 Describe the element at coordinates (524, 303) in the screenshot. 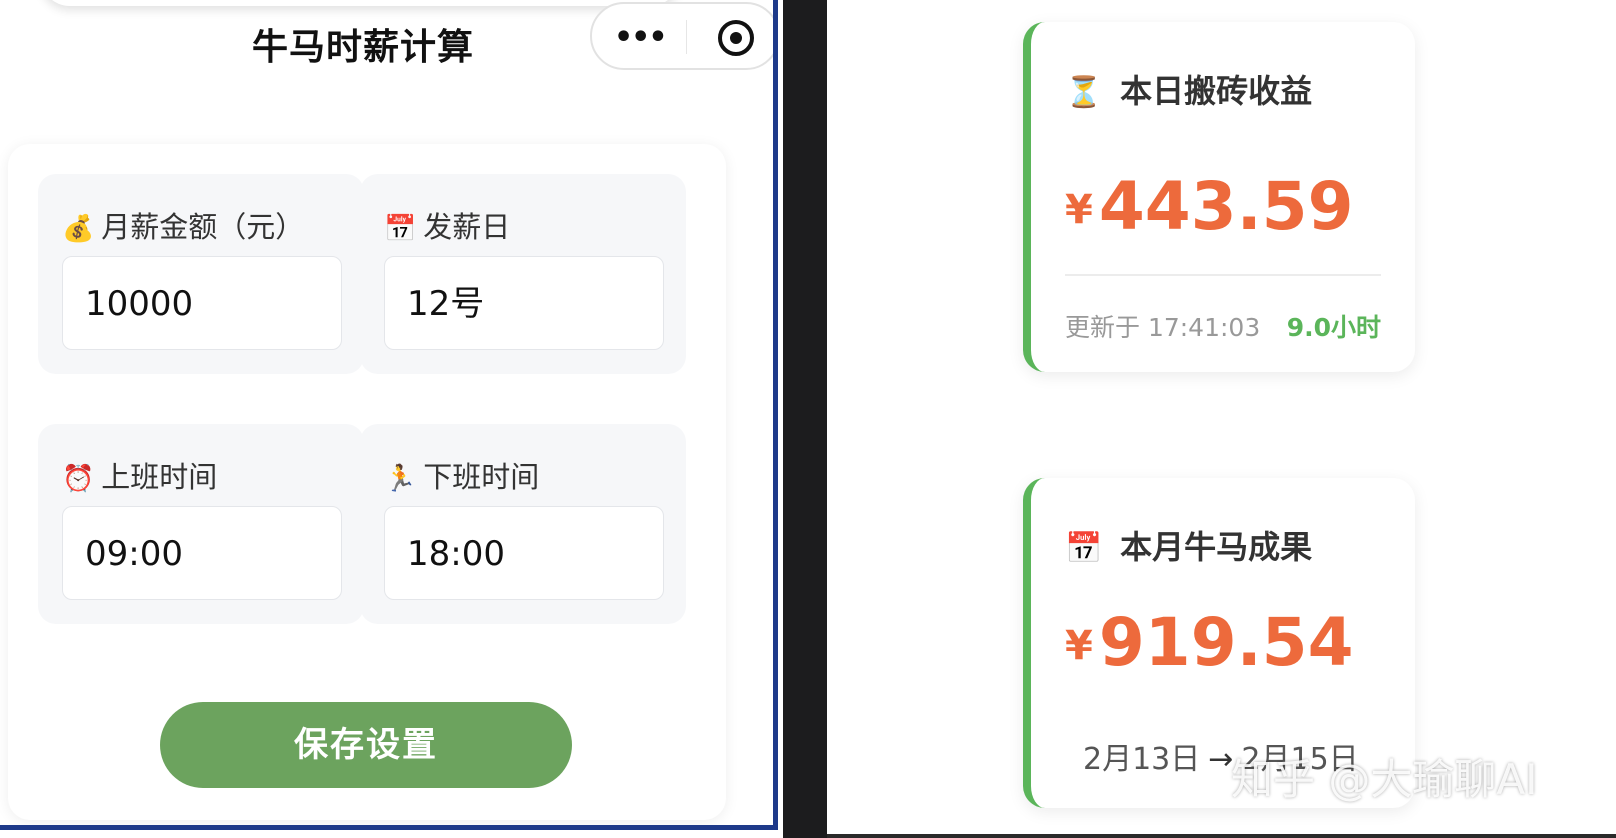

I see `payday-picker: 12号` at that location.